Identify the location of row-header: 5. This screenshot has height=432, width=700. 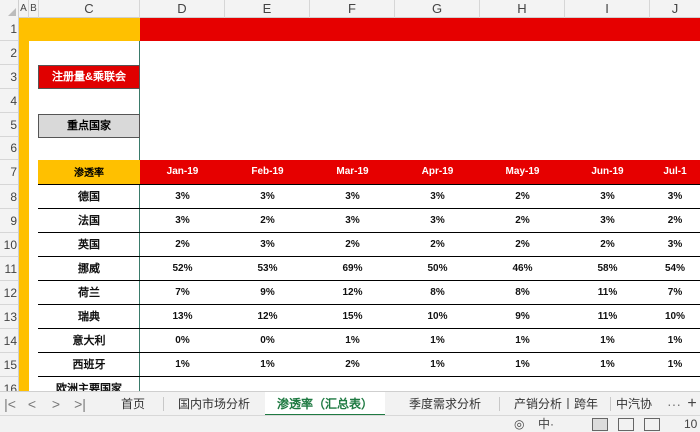
(9, 125).